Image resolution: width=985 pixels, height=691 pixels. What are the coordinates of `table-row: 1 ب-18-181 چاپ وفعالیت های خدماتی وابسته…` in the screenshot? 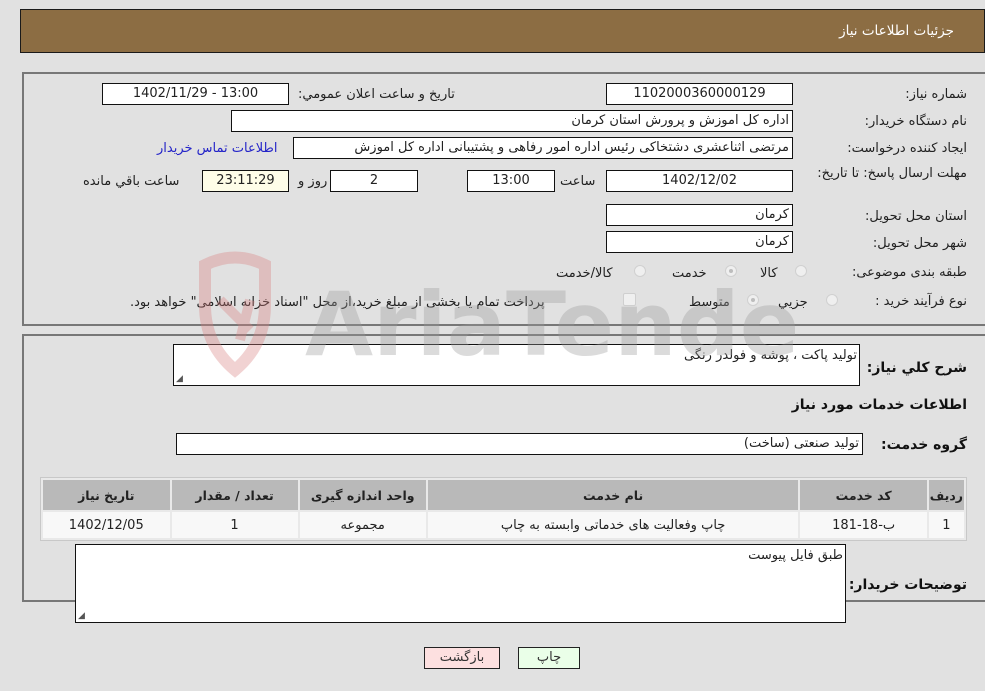 It's located at (503, 525).